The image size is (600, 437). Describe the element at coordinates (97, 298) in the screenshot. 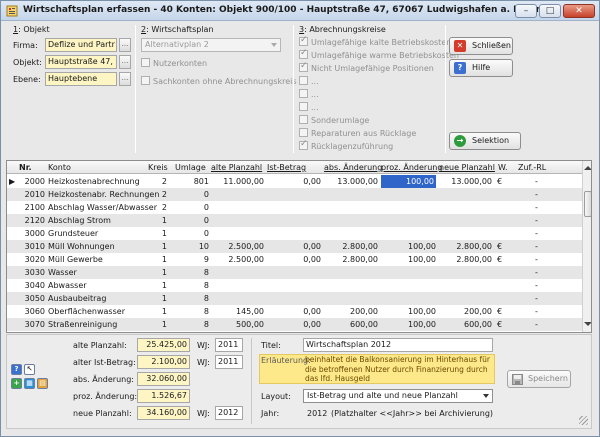

I see `cell-konto: Ausbaubeitrag` at that location.